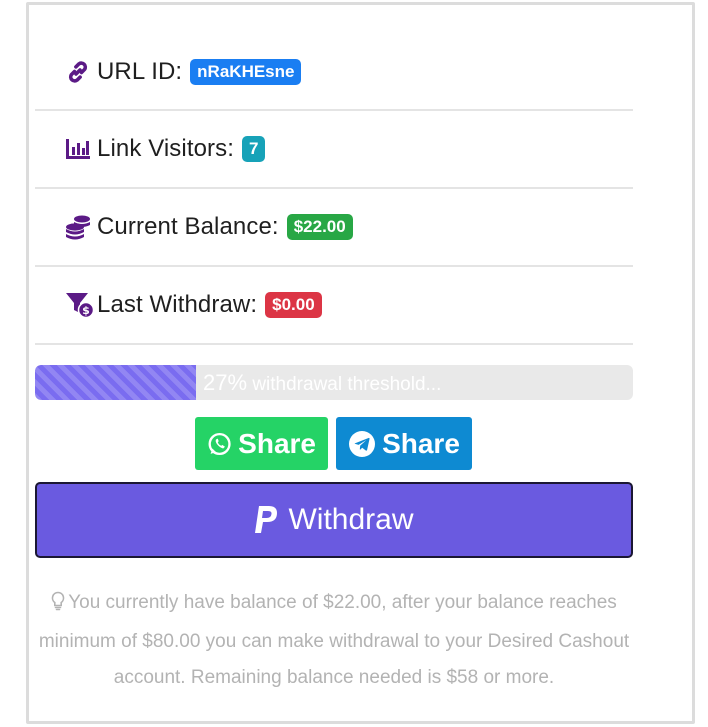  I want to click on paypal-icon, so click(266, 519).